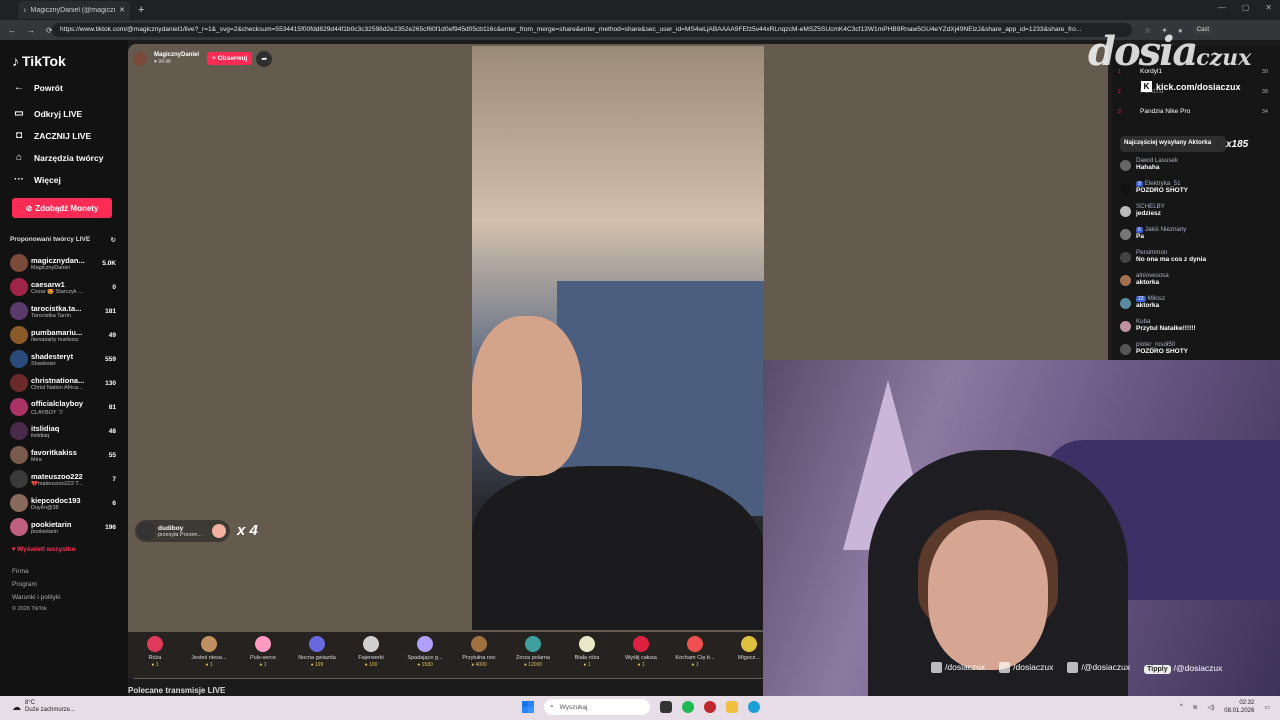 The width and height of the screenshot is (1280, 720). Describe the element at coordinates (63, 527) in the screenshot. I see `creator-row: pookietarin pookietarin 196` at that location.